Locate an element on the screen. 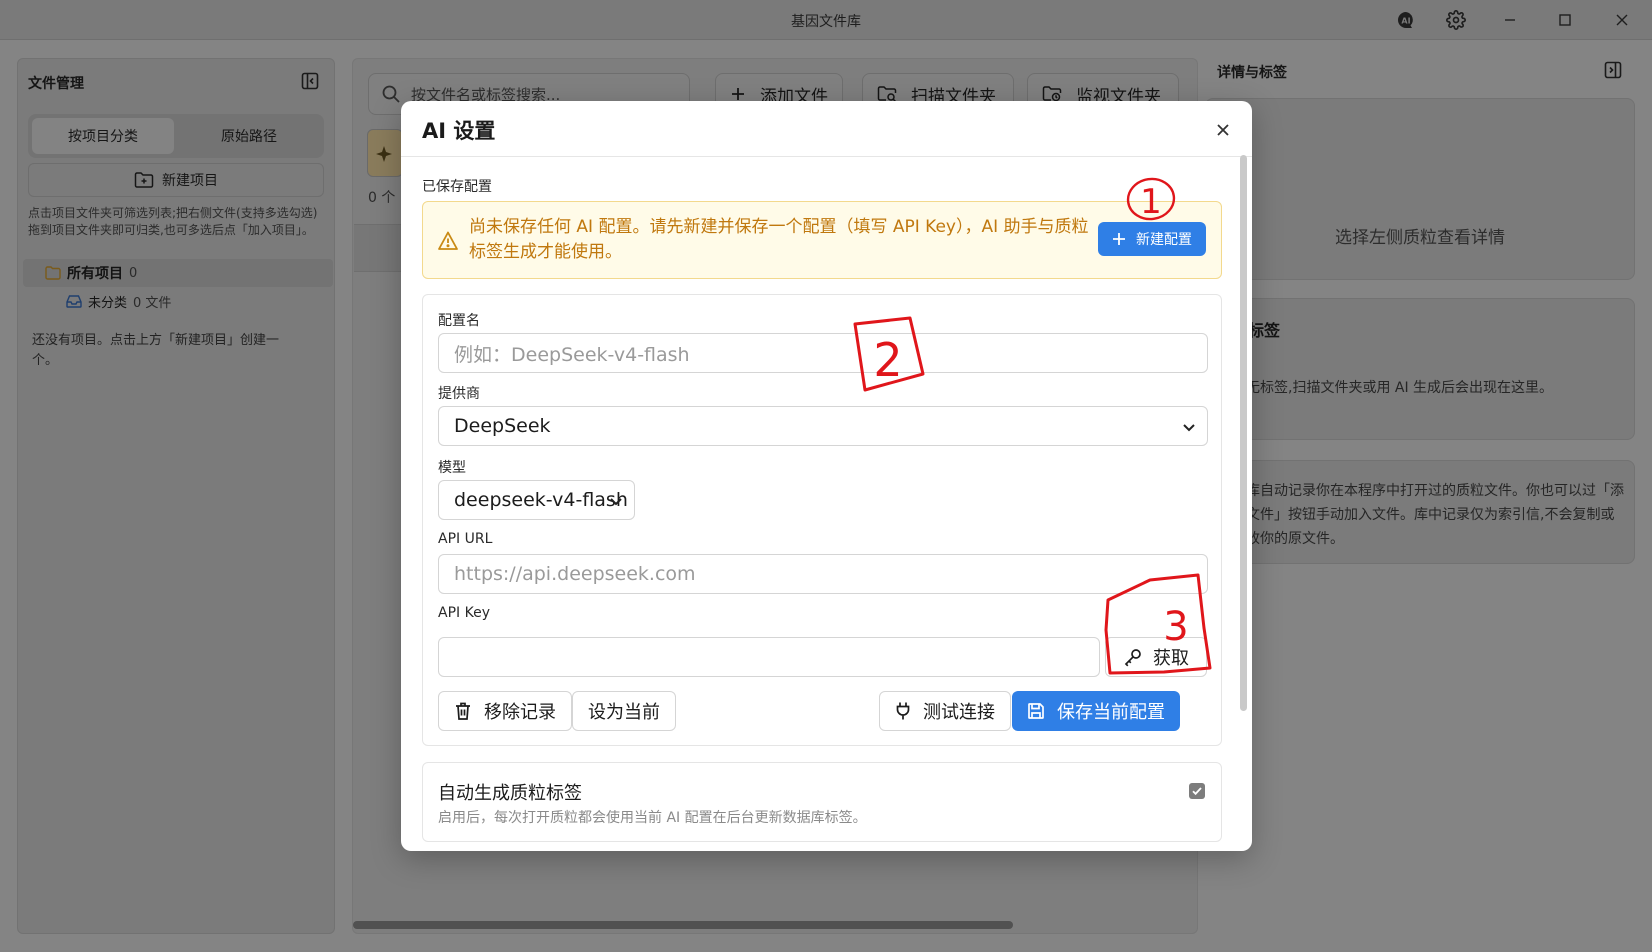 The image size is (1652, 952). tree-item-all-projects: 所有项目 0 is located at coordinates (178, 273).